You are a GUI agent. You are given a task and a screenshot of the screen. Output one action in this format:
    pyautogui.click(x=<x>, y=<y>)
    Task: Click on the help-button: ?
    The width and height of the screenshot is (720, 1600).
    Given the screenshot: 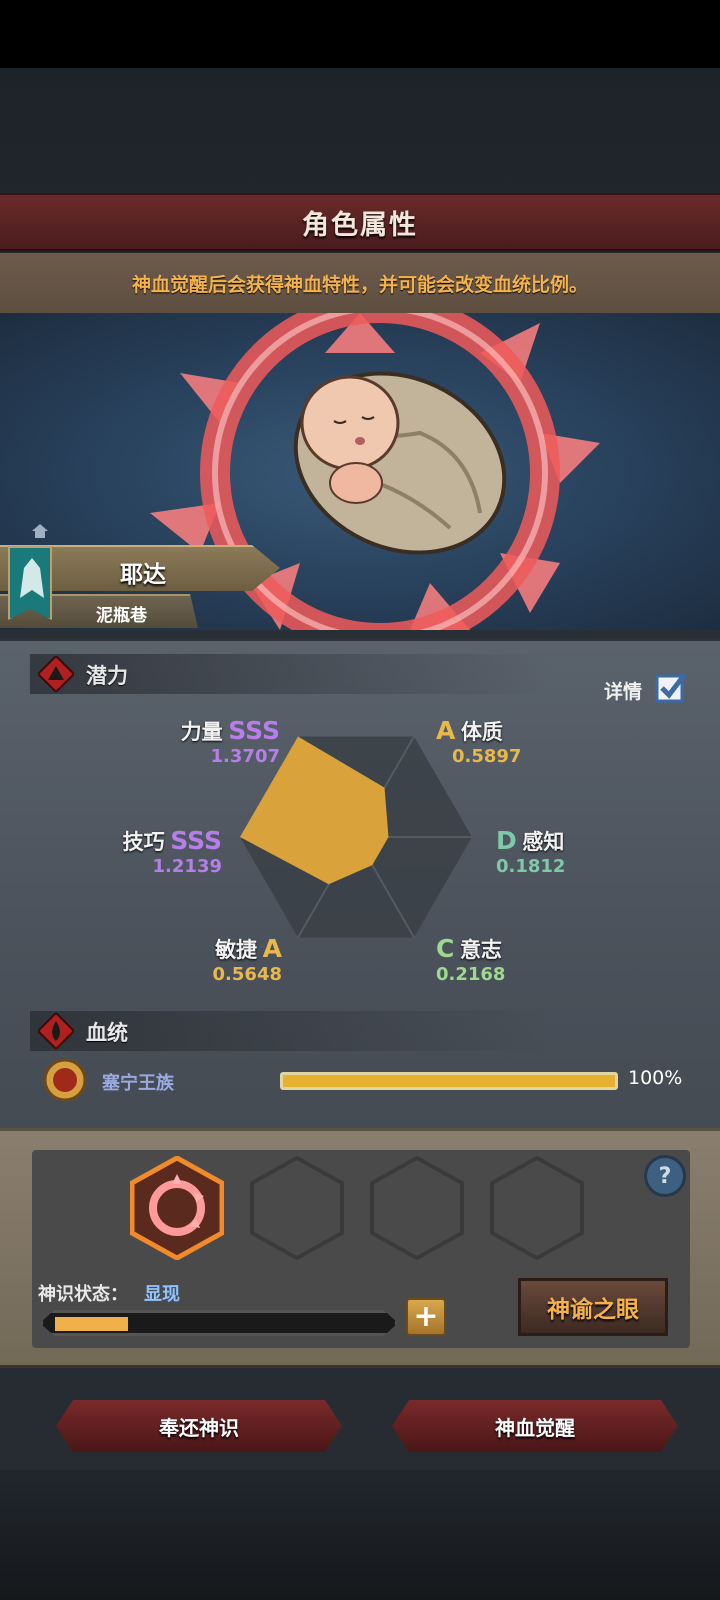 What is the action you would take?
    pyautogui.click(x=665, y=1176)
    